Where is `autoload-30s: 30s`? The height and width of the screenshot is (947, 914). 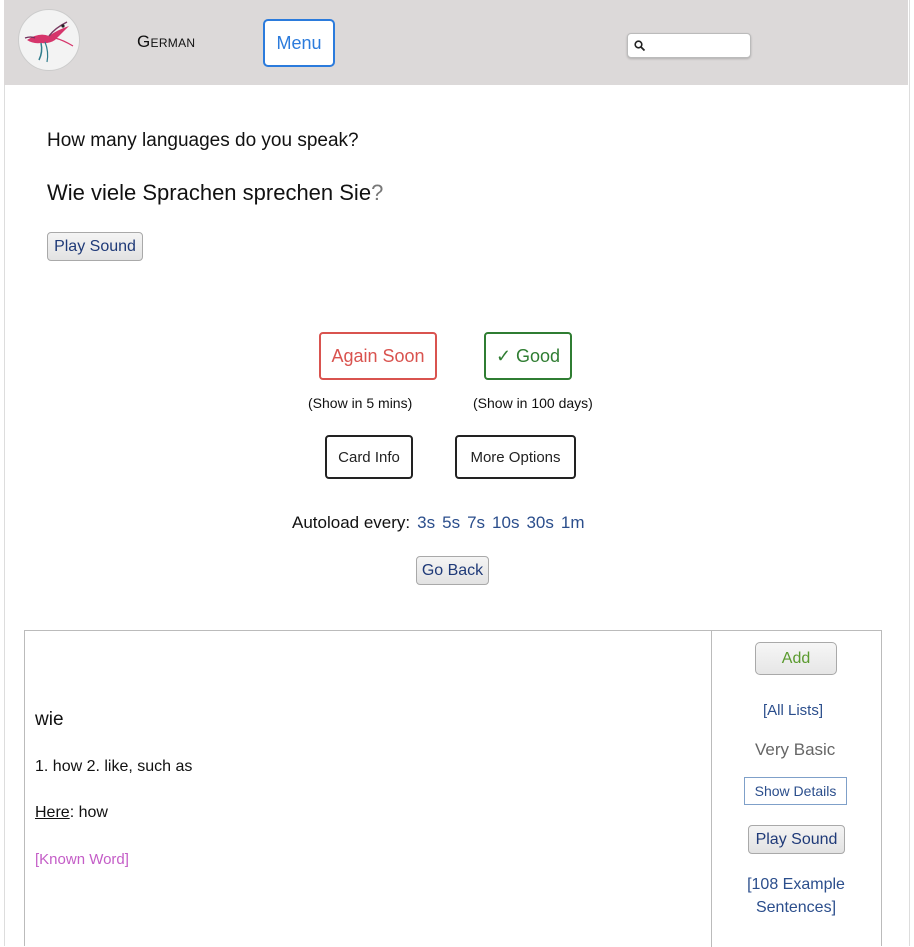 autoload-30s: 30s is located at coordinates (539, 522).